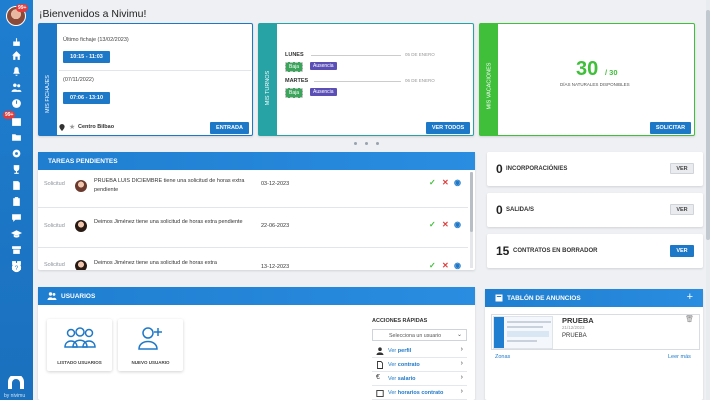 This screenshot has height=400, width=710. I want to click on trophy-icon, so click(16, 169).